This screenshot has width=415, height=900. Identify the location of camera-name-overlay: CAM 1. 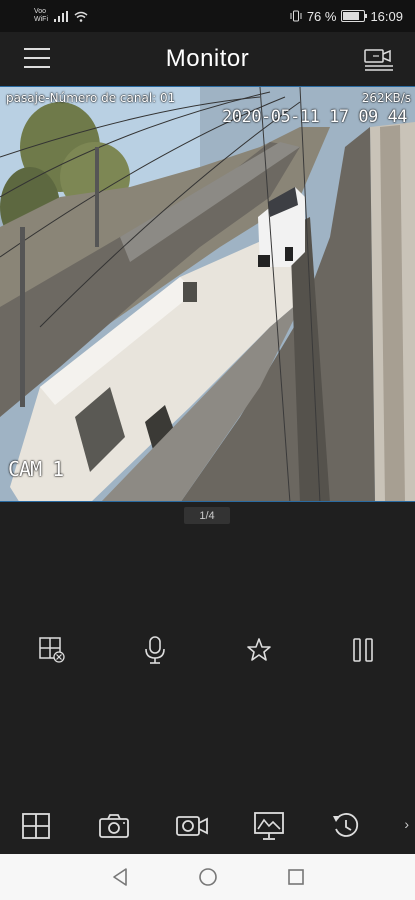
(36, 469).